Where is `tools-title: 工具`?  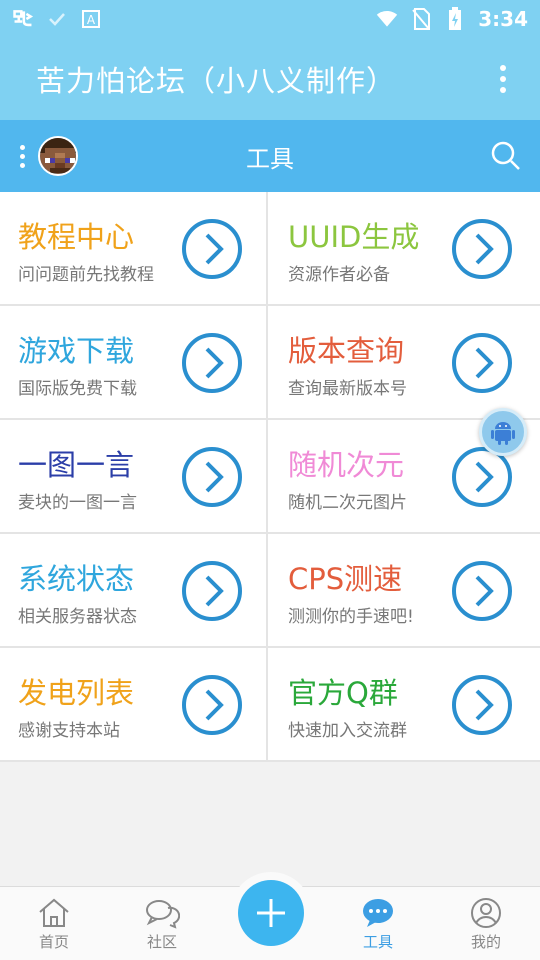 tools-title: 工具 is located at coordinates (270, 158).